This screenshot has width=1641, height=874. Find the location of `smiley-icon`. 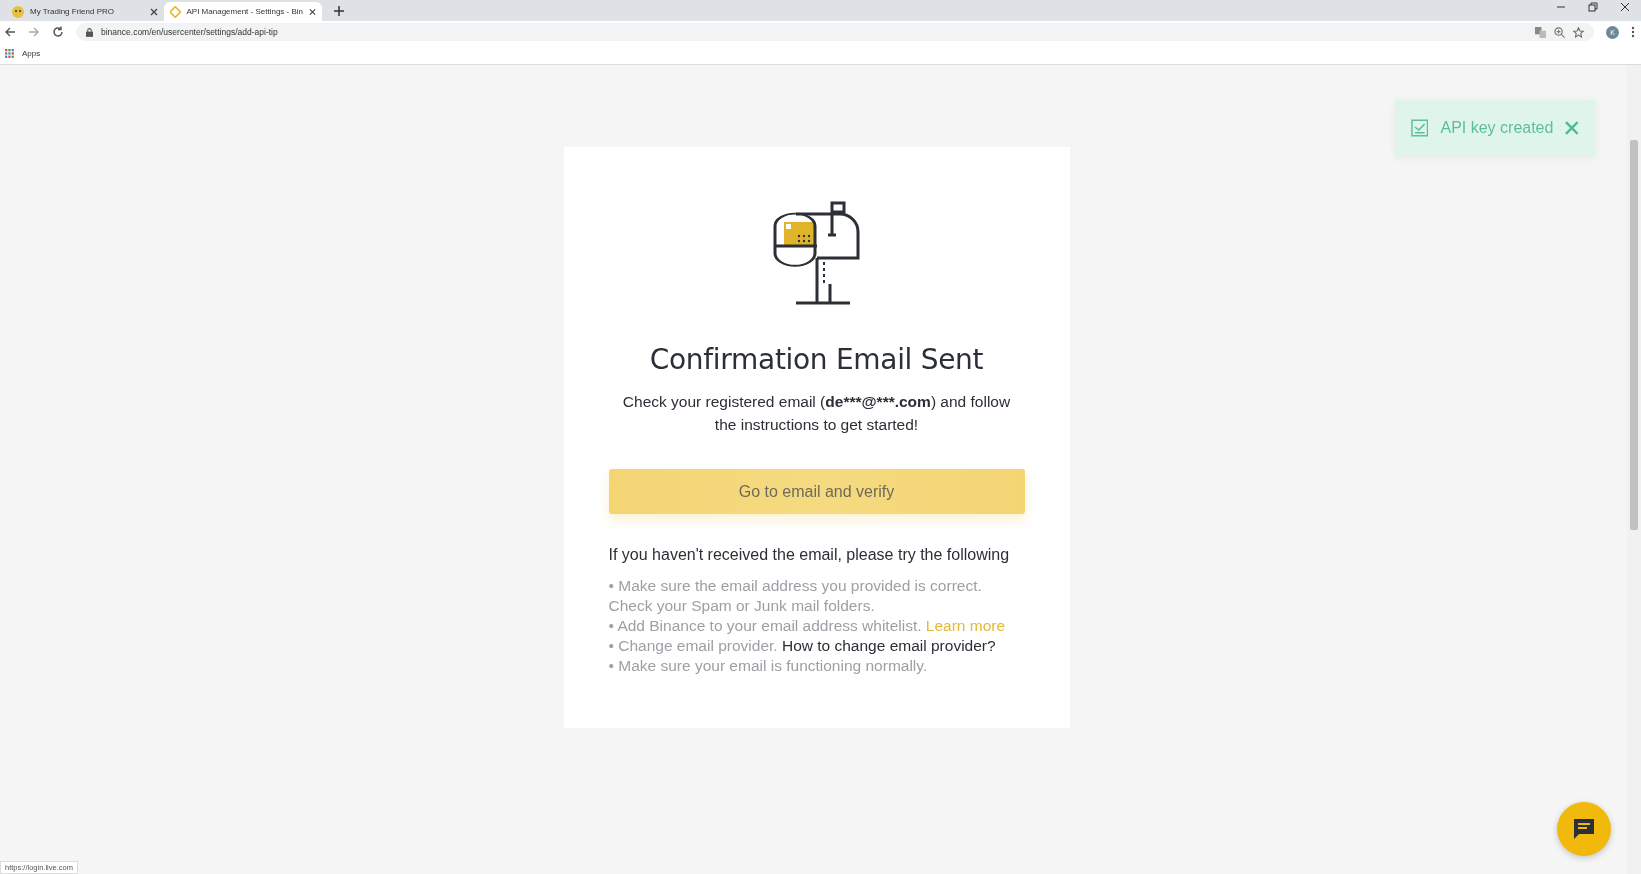

smiley-icon is located at coordinates (18, 11).